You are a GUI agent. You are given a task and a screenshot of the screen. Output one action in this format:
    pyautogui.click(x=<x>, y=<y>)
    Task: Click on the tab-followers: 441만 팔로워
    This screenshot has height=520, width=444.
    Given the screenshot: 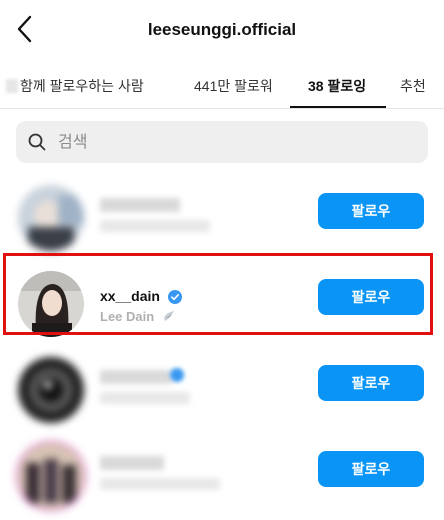 What is the action you would take?
    pyautogui.click(x=233, y=86)
    